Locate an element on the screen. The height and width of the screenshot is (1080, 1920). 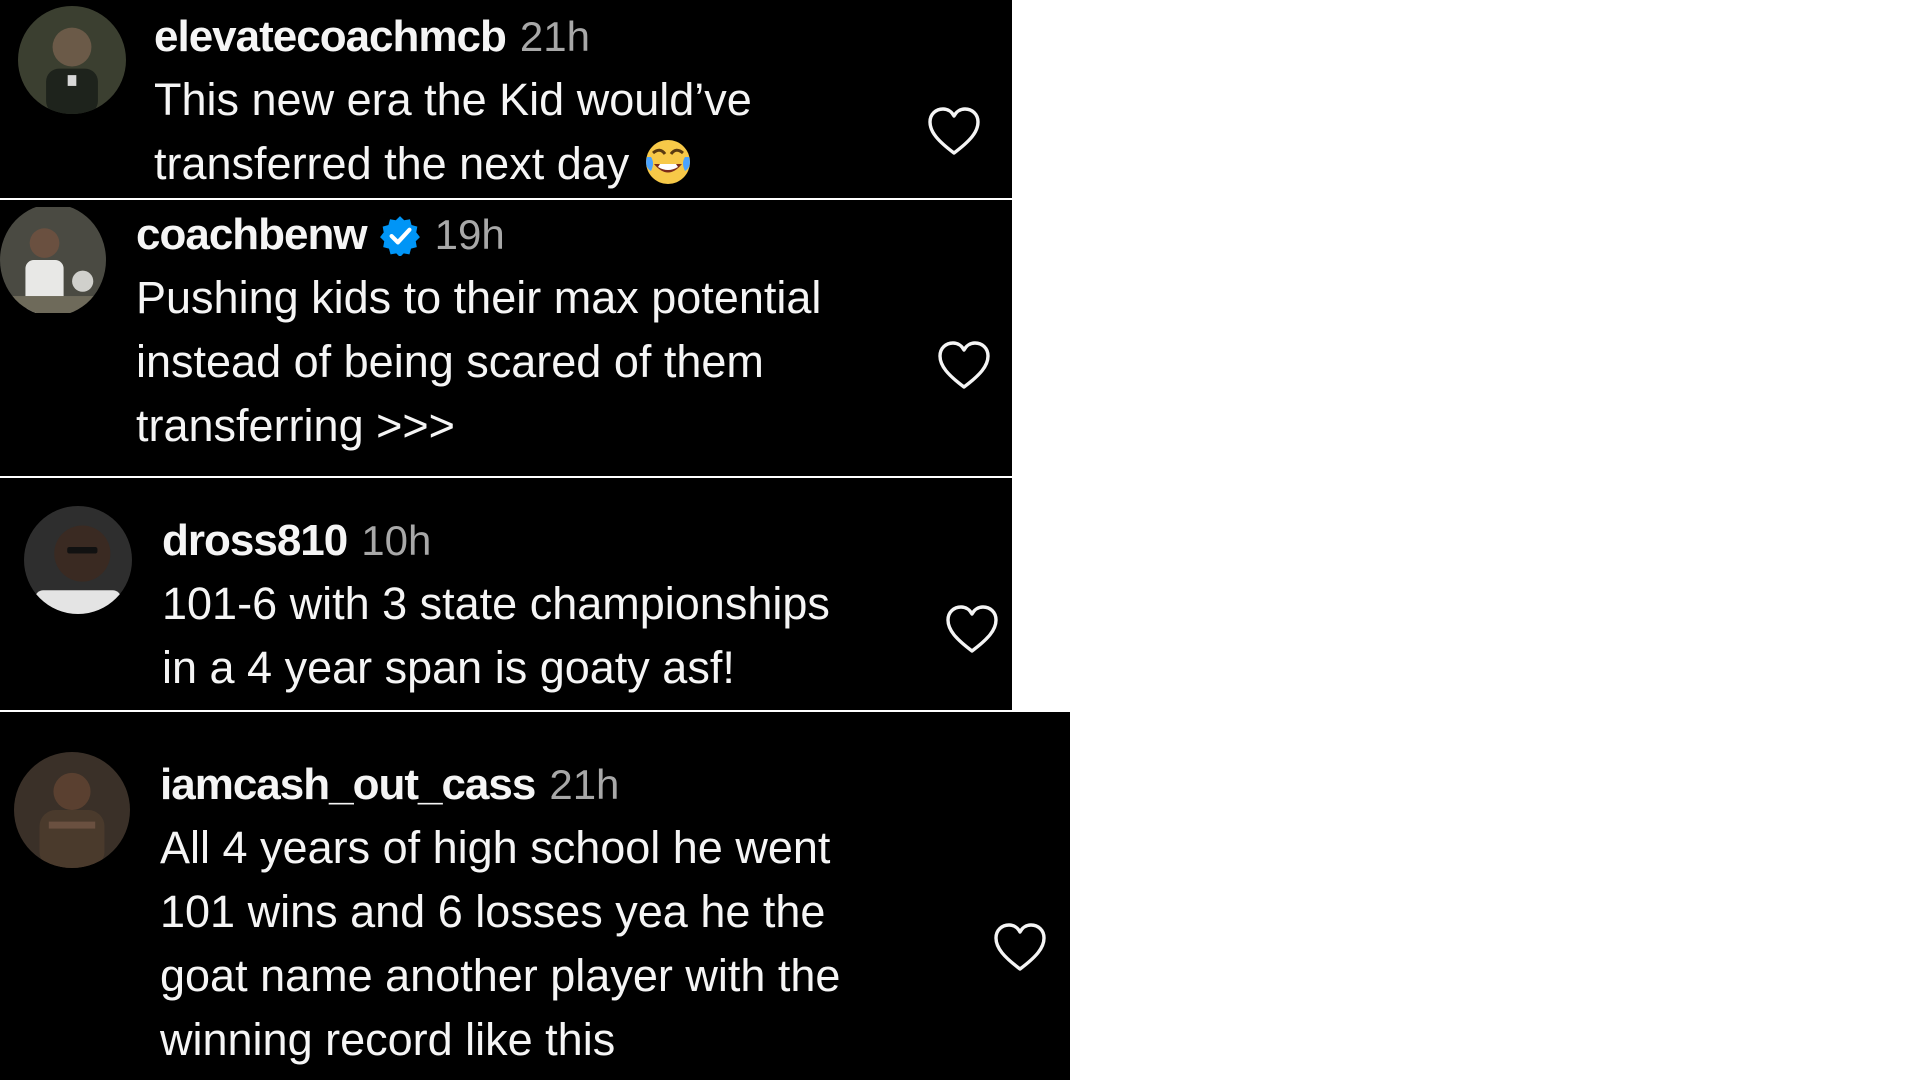
comment-header: elevatecoachmcb 21h is located at coordinates (453, 37).